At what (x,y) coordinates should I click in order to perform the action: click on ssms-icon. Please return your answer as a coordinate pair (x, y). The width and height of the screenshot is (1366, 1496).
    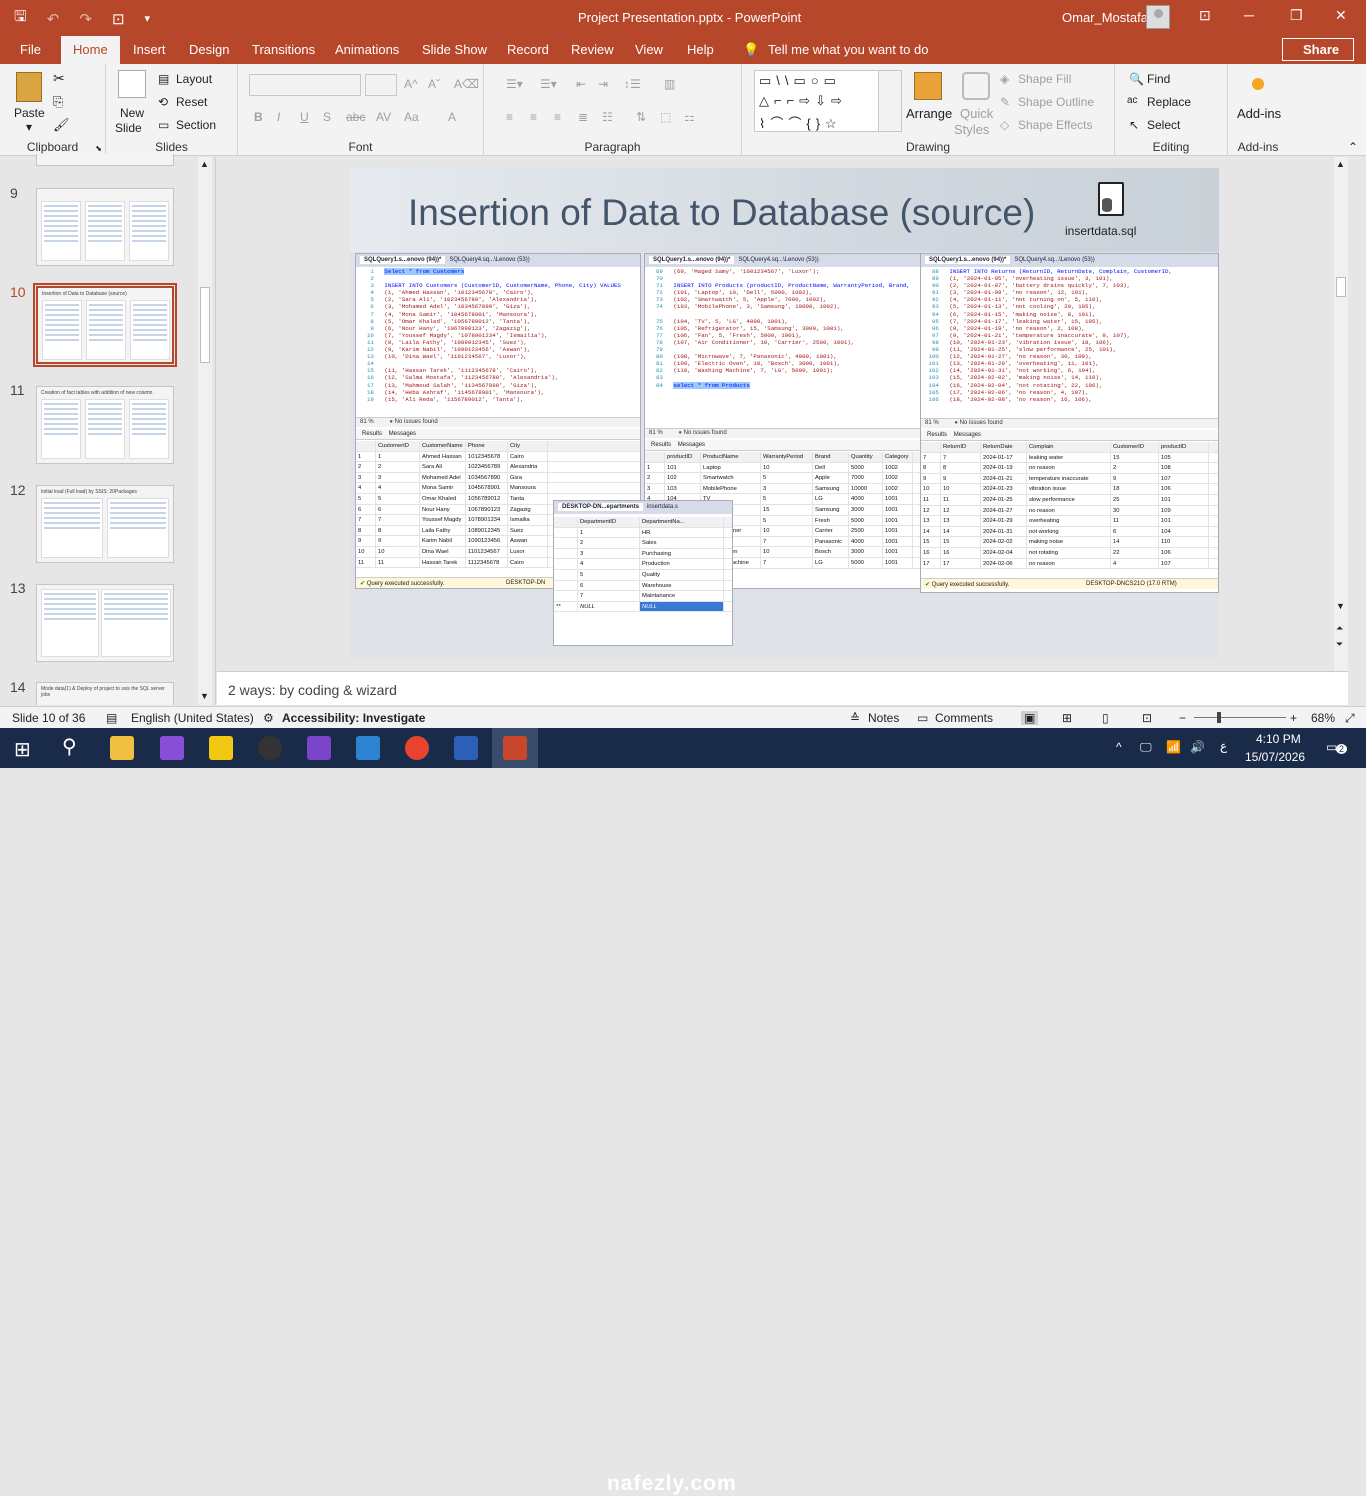
    Looking at the image, I should click on (368, 748).